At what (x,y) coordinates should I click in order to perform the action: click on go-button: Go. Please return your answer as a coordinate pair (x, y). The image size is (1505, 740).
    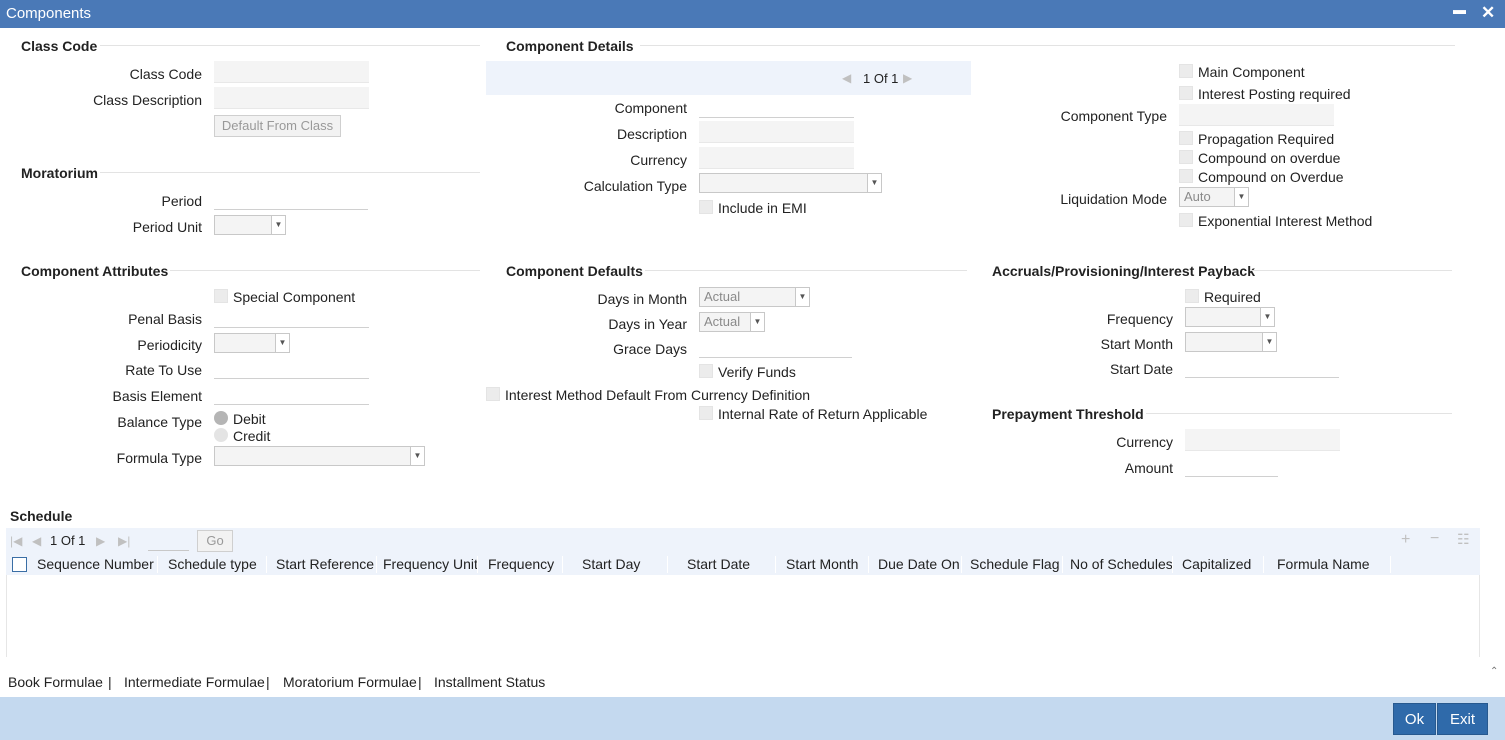
    Looking at the image, I should click on (215, 541).